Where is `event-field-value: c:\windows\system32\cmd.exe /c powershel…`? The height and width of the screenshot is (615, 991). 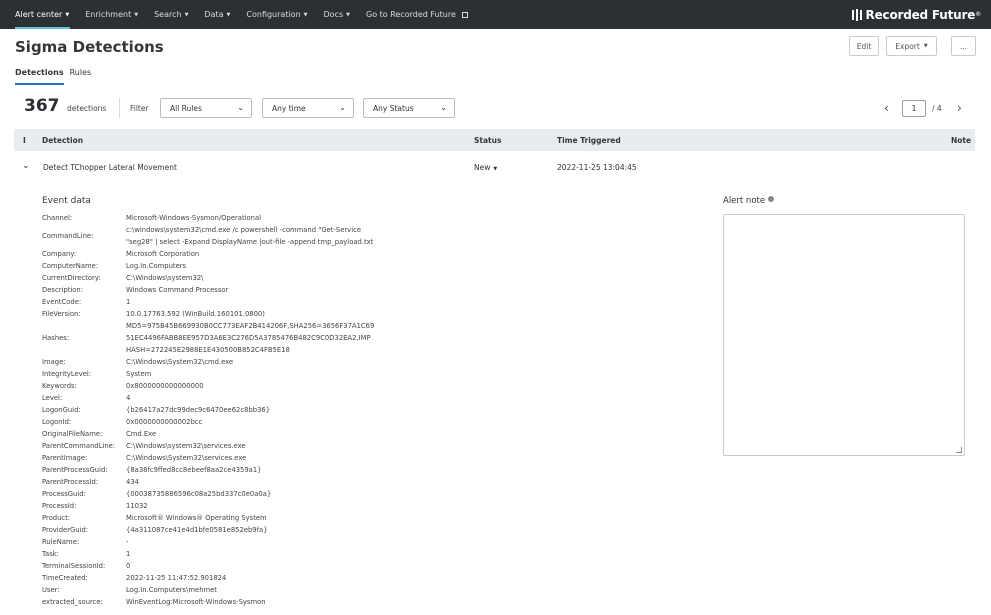 event-field-value: c:\windows\system32\cmd.exe /c powershel… is located at coordinates (250, 236).